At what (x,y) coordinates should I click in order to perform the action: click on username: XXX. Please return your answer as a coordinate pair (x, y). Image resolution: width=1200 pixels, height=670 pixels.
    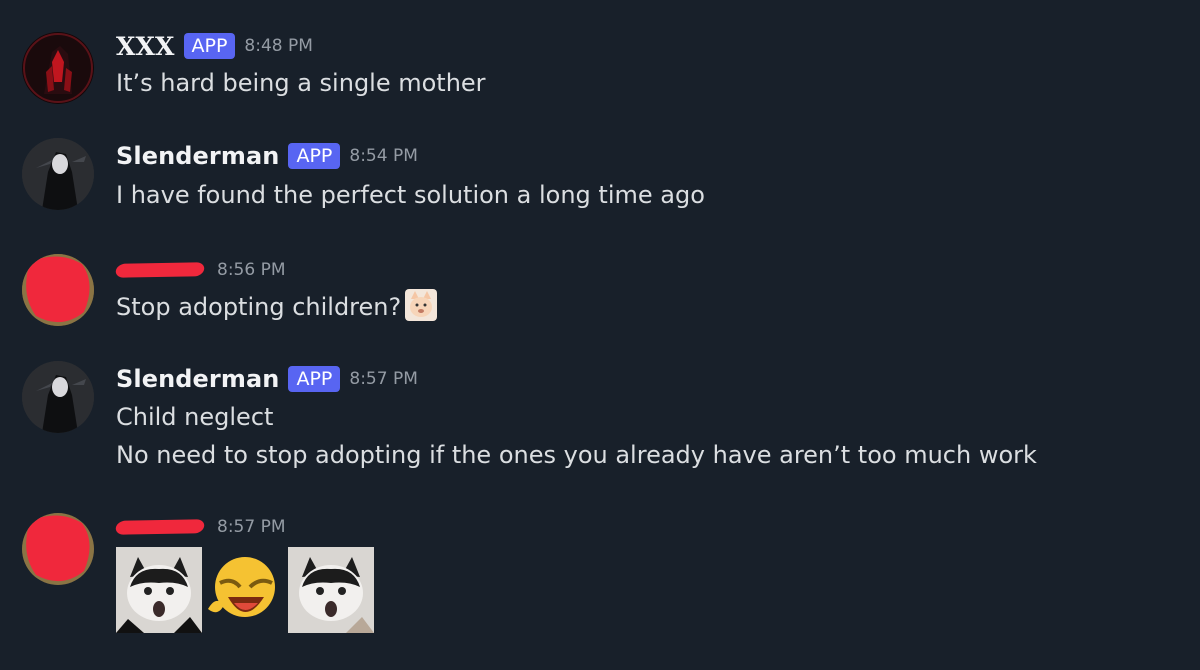
    Looking at the image, I should click on (145, 46).